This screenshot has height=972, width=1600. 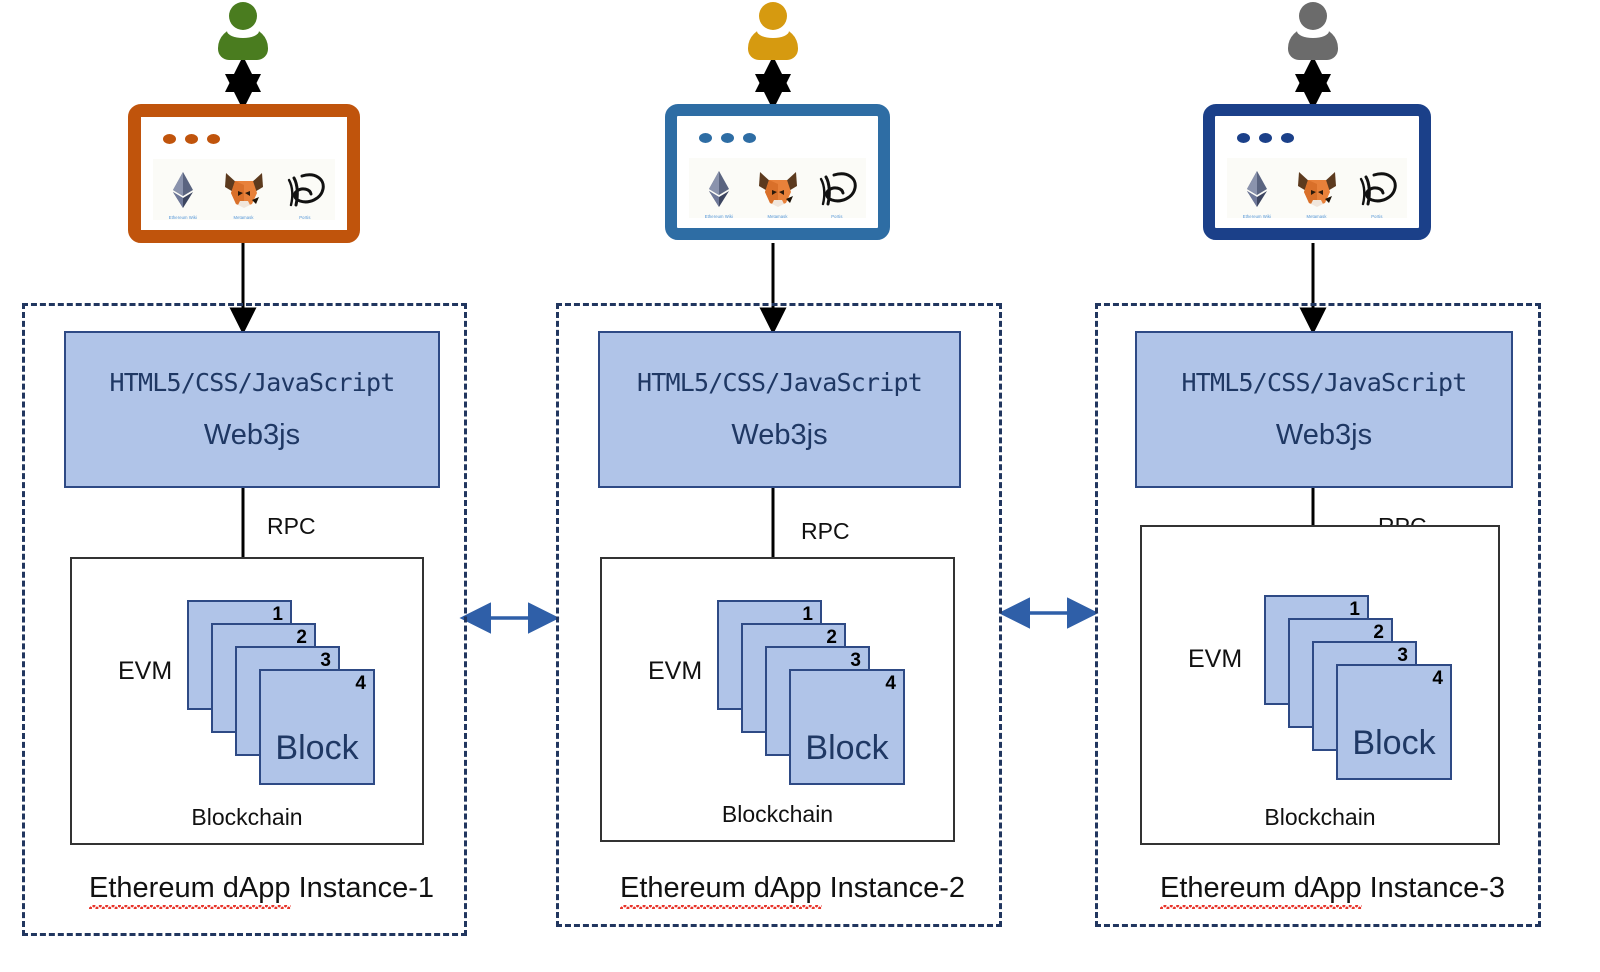 I want to click on instance-title-3: Ethereum dApp Instance-3, so click(x=1332, y=890).